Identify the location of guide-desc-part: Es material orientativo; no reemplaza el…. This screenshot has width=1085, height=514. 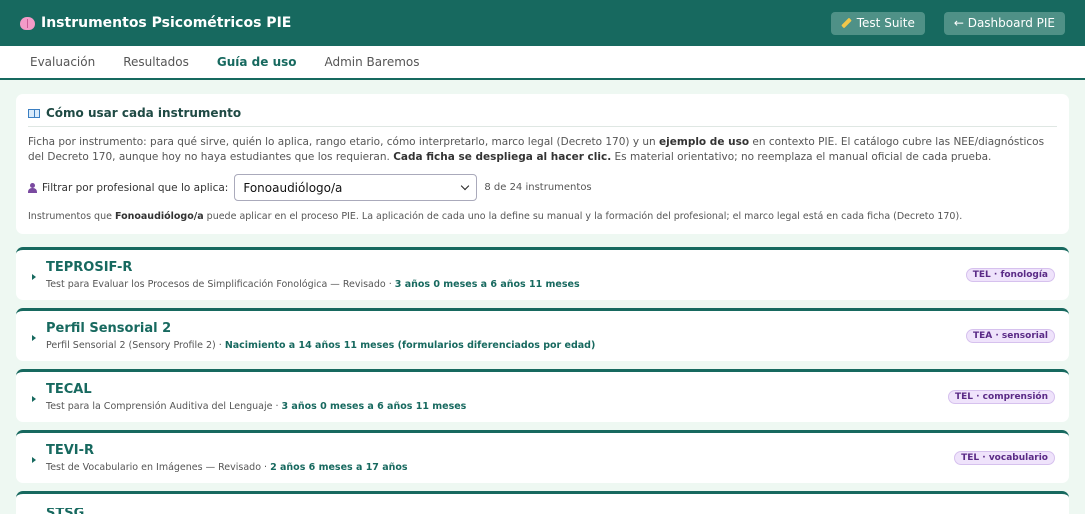
(801, 157).